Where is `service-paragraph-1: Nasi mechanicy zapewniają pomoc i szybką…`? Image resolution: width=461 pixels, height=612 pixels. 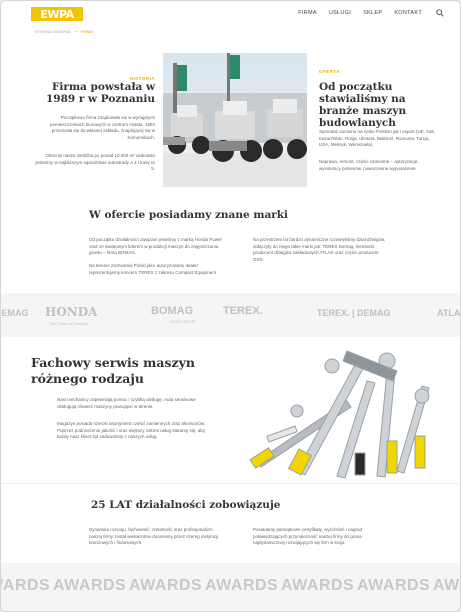
service-paragraph-1: Nasi mechanicy zapewniają pomoc i szybką… is located at coordinates (126, 403).